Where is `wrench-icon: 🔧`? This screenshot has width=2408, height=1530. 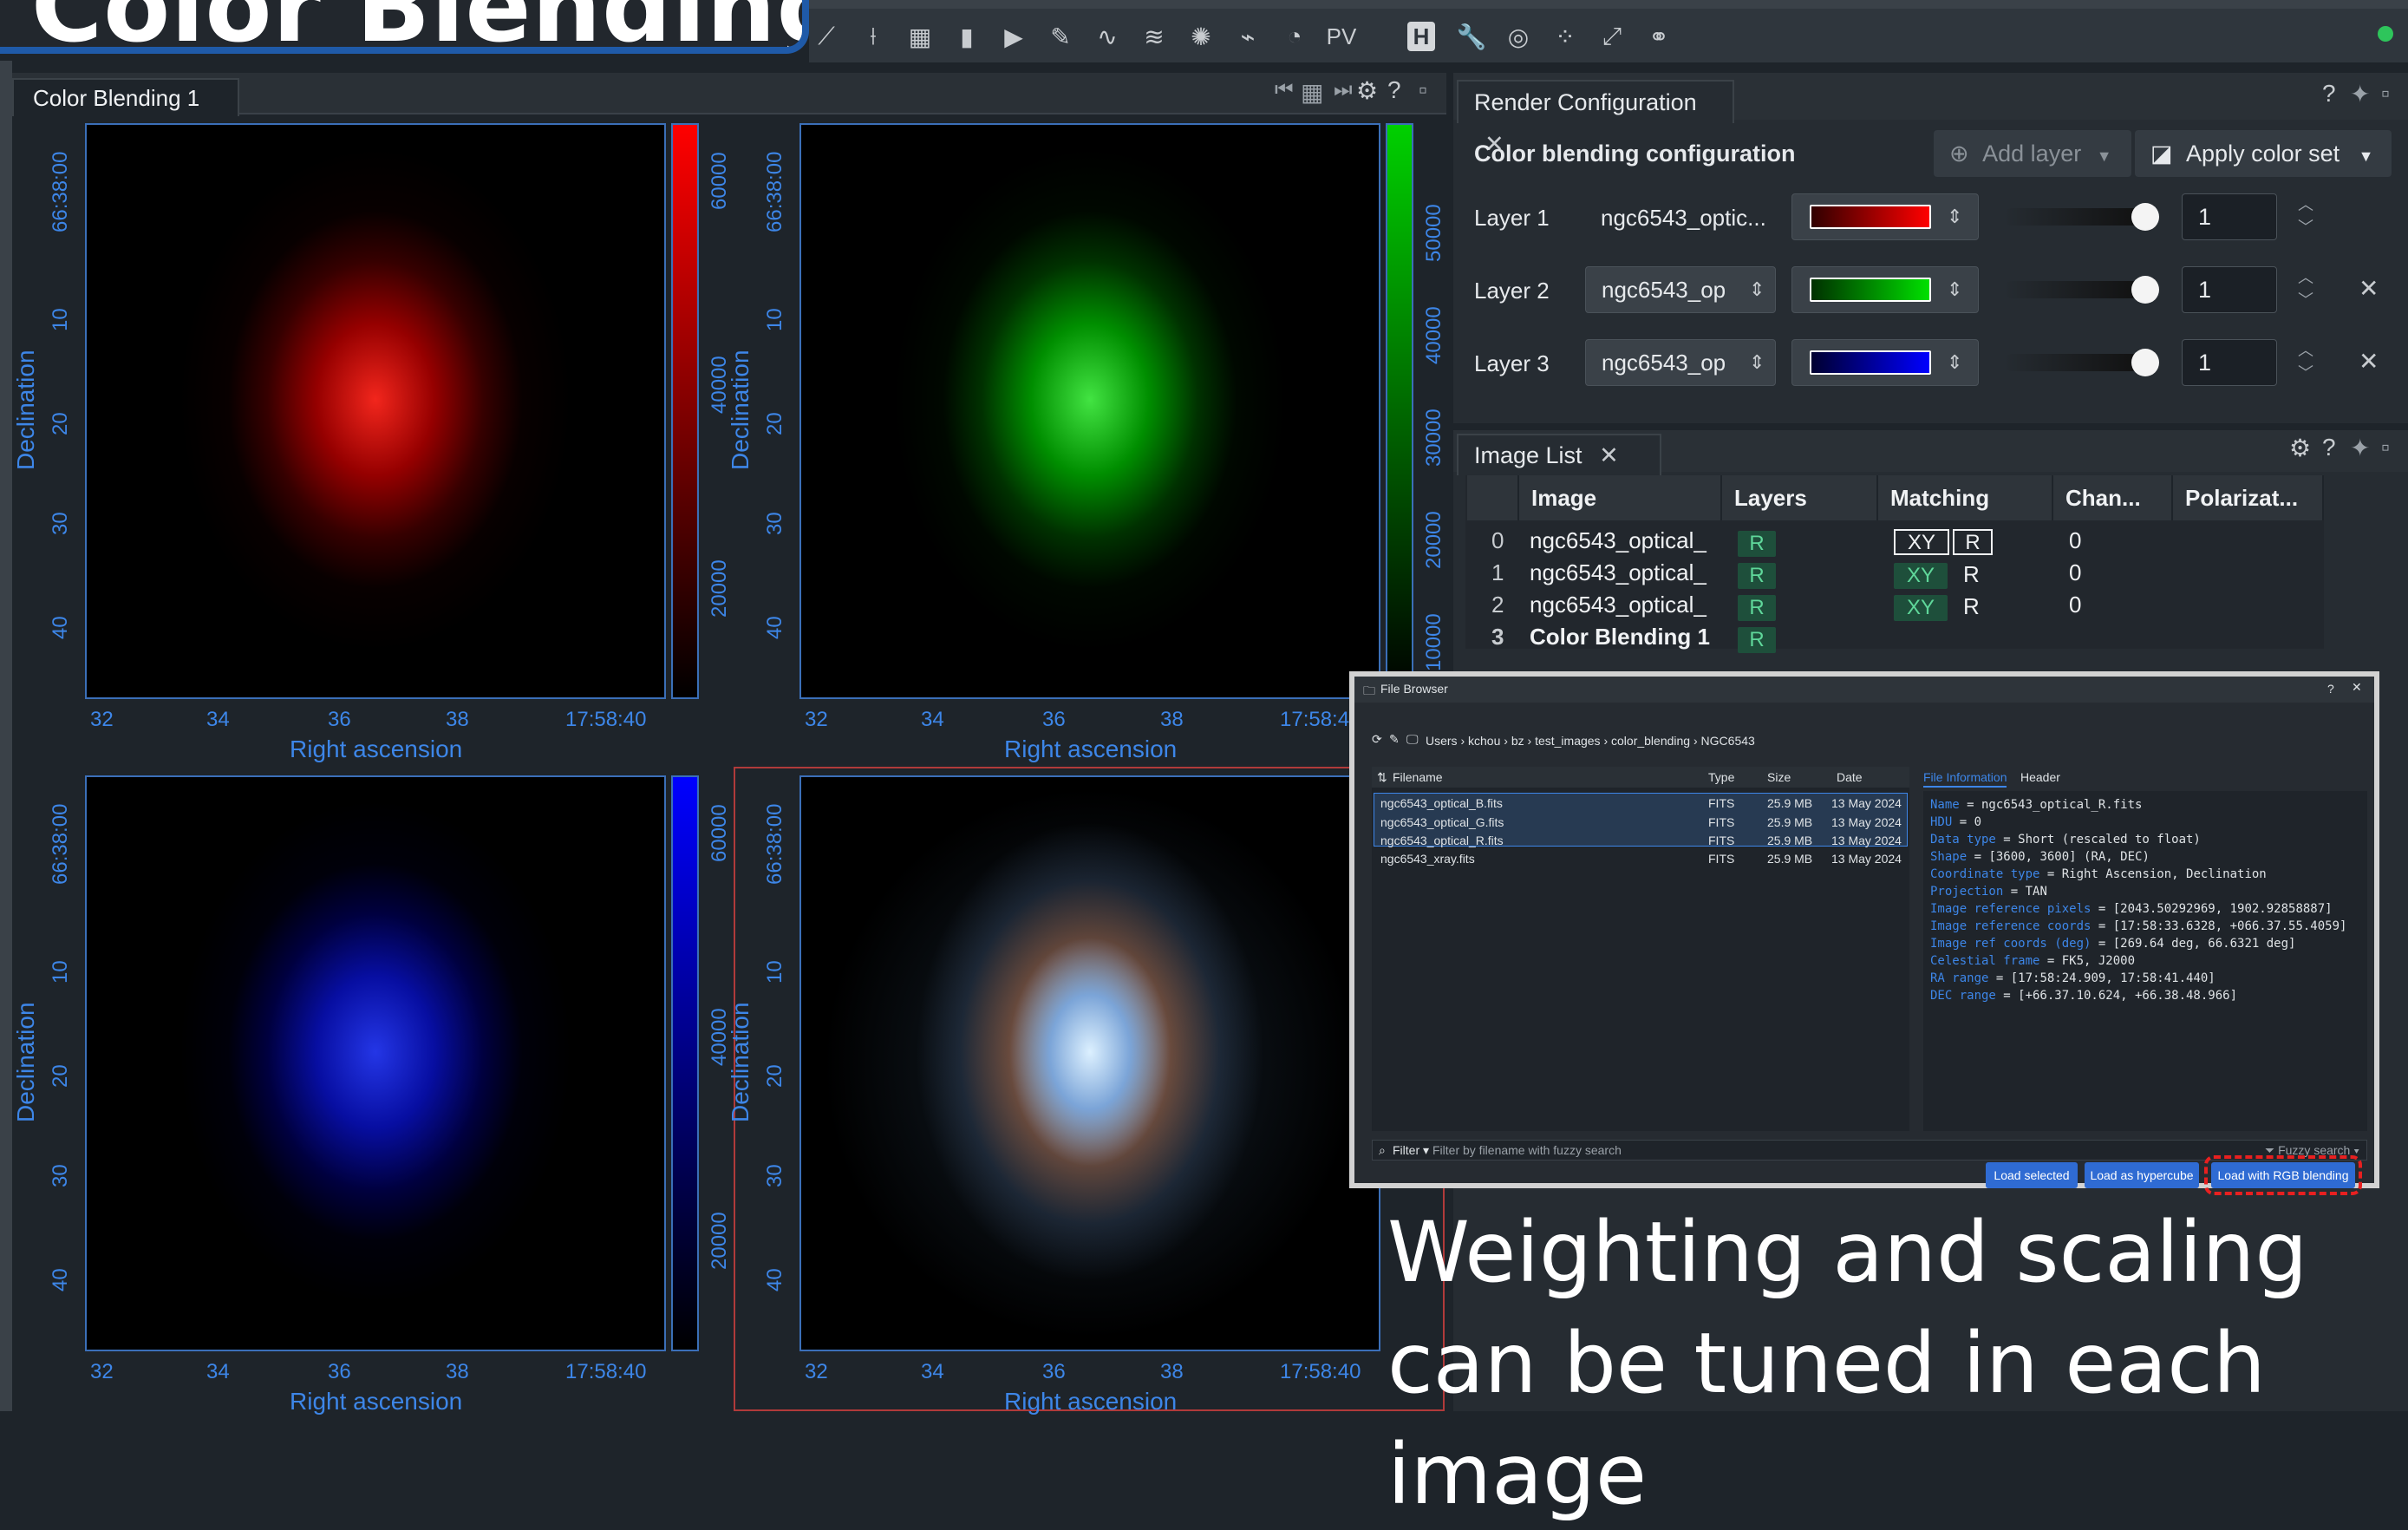
wrench-icon: 🔧 is located at coordinates (1471, 36).